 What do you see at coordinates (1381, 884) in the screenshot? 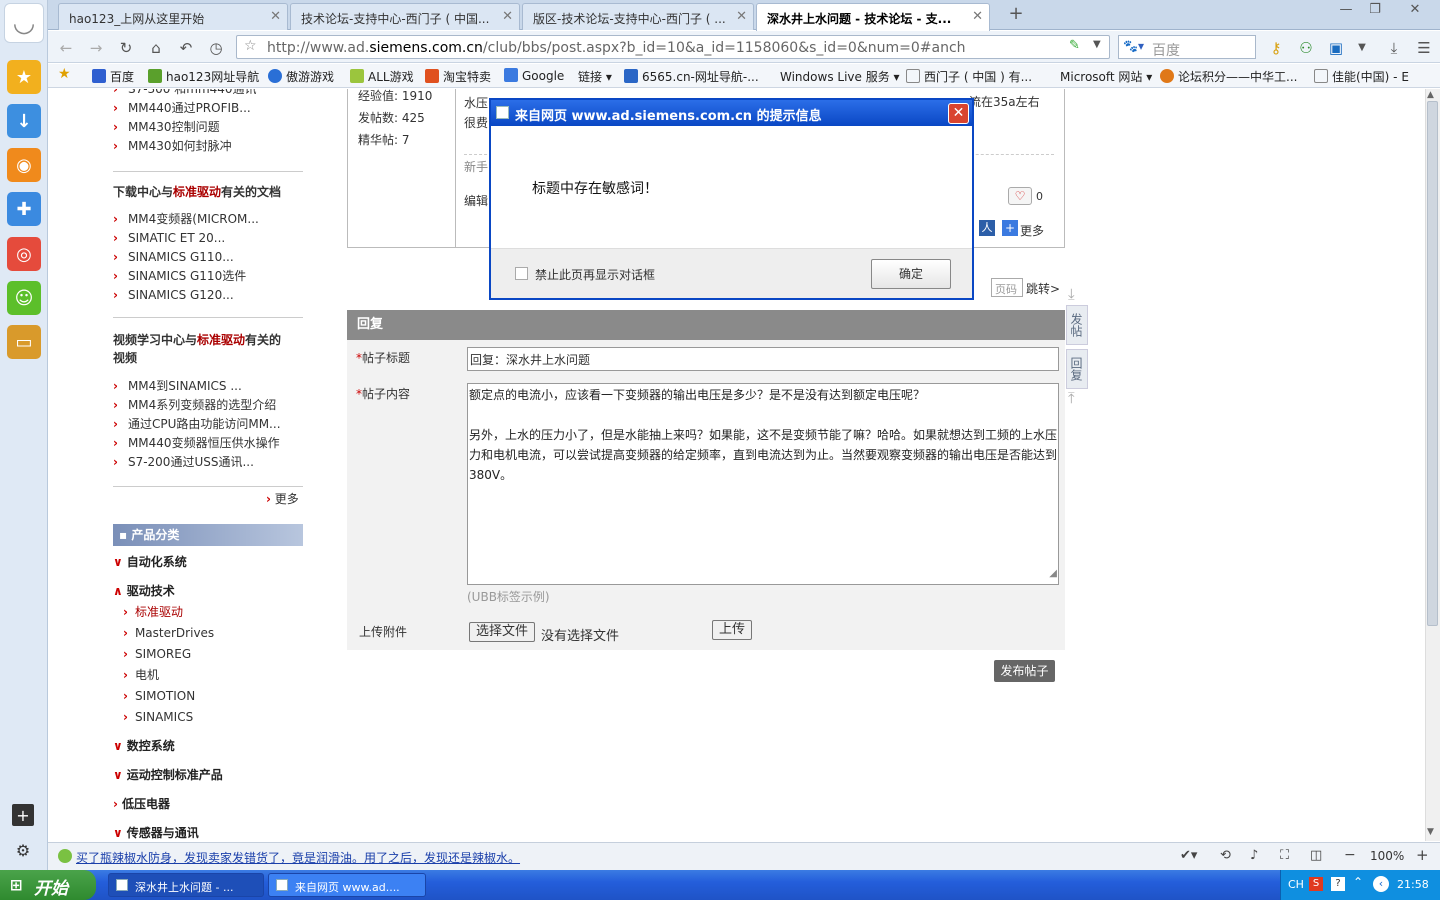
I see `tray-collapse-icon: ‹` at bounding box center [1381, 884].